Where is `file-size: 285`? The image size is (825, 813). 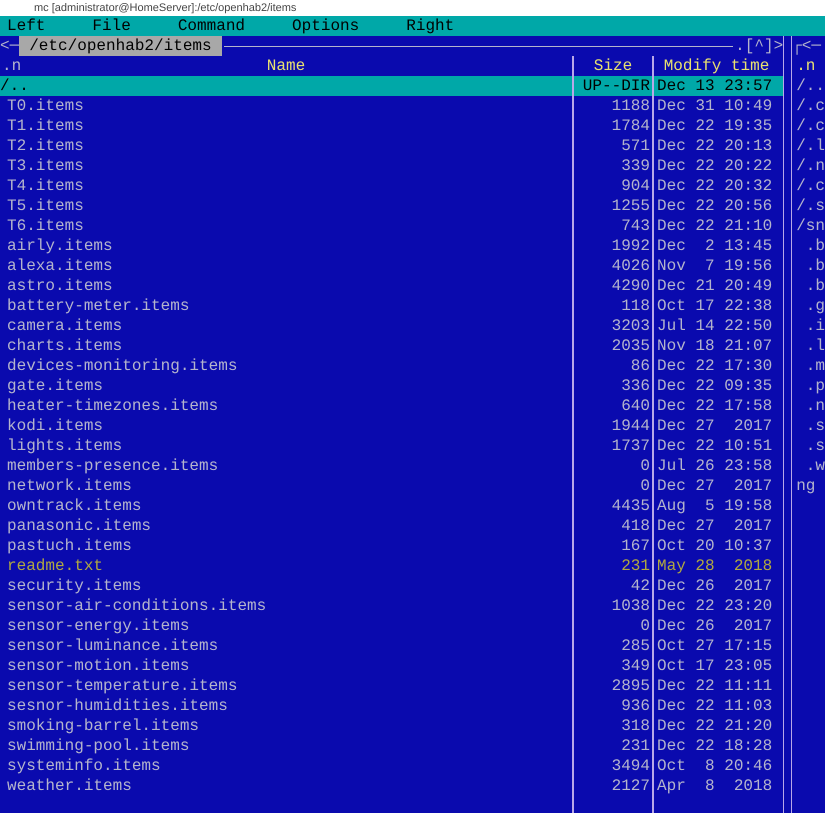 file-size: 285 is located at coordinates (635, 646).